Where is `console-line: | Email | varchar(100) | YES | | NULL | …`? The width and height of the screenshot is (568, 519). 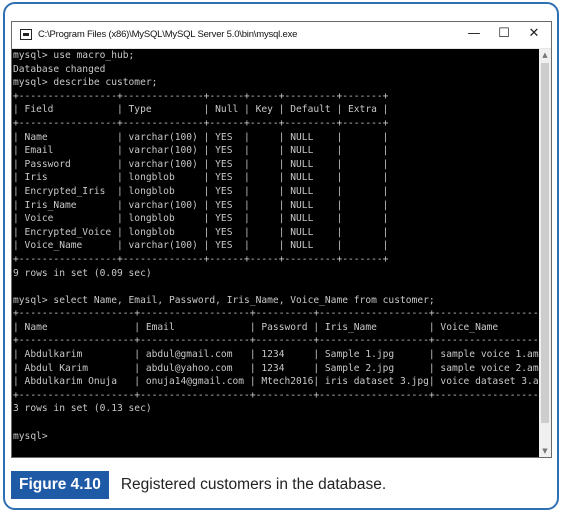
console-line: | Email | varchar(100) | YES | | NULL | … is located at coordinates (201, 151).